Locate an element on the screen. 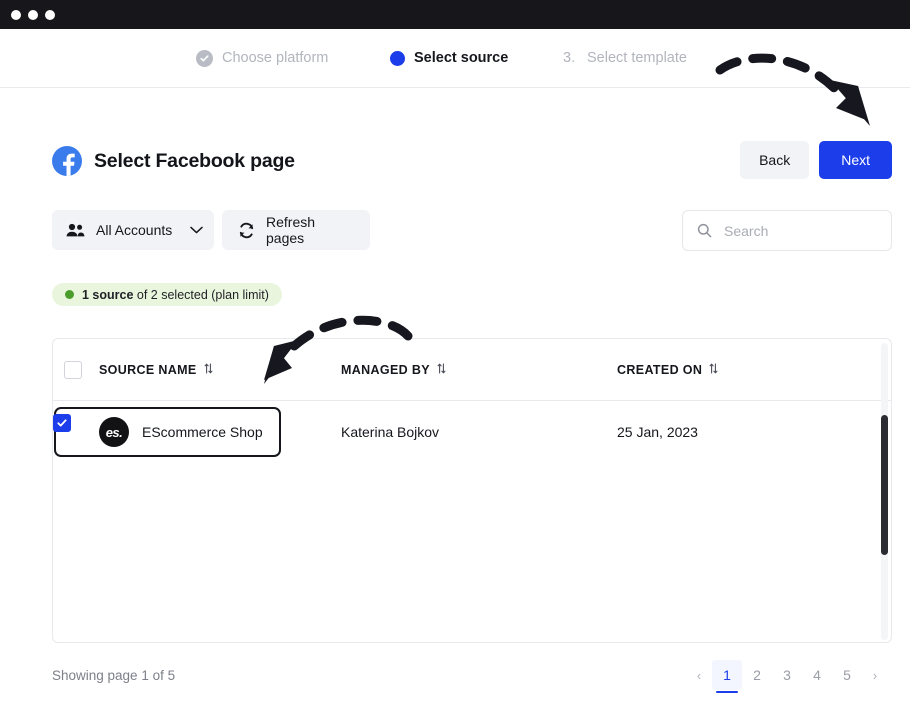 The image size is (910, 703). select-all-checkbox is located at coordinates (73, 369).